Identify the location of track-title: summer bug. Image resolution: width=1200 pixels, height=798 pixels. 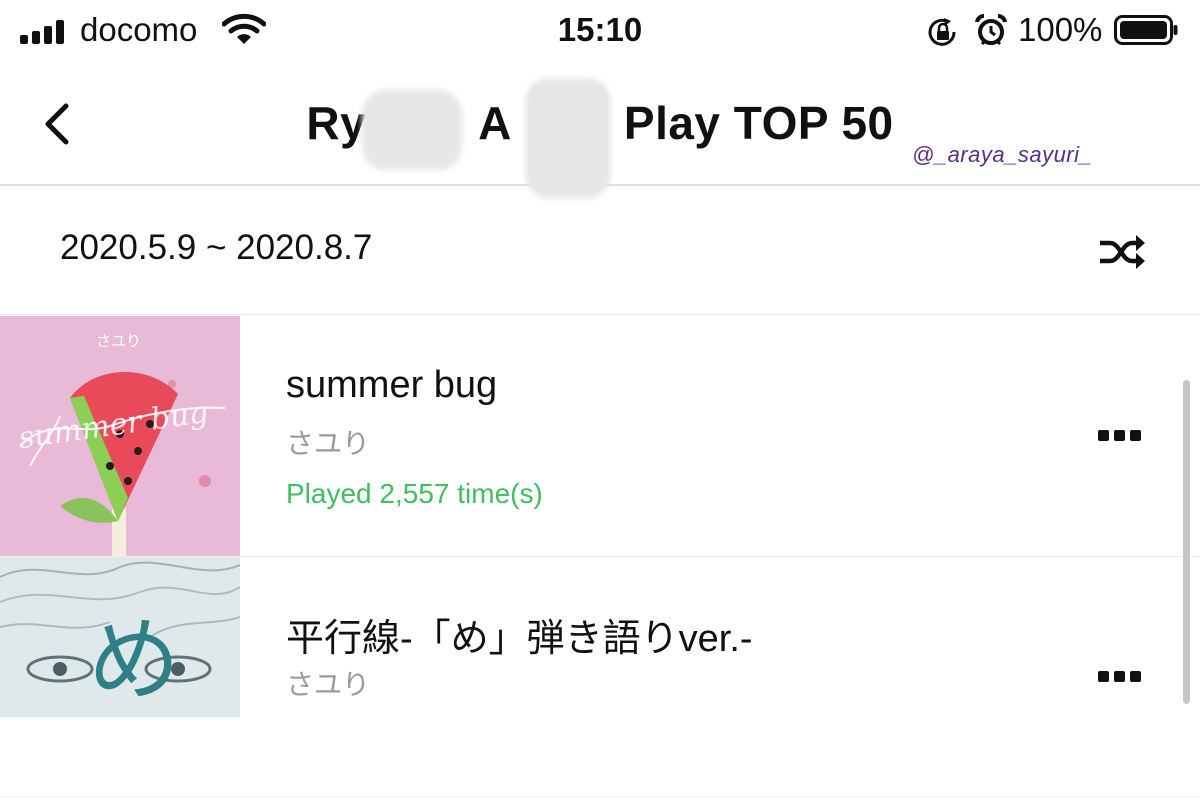
(392, 385).